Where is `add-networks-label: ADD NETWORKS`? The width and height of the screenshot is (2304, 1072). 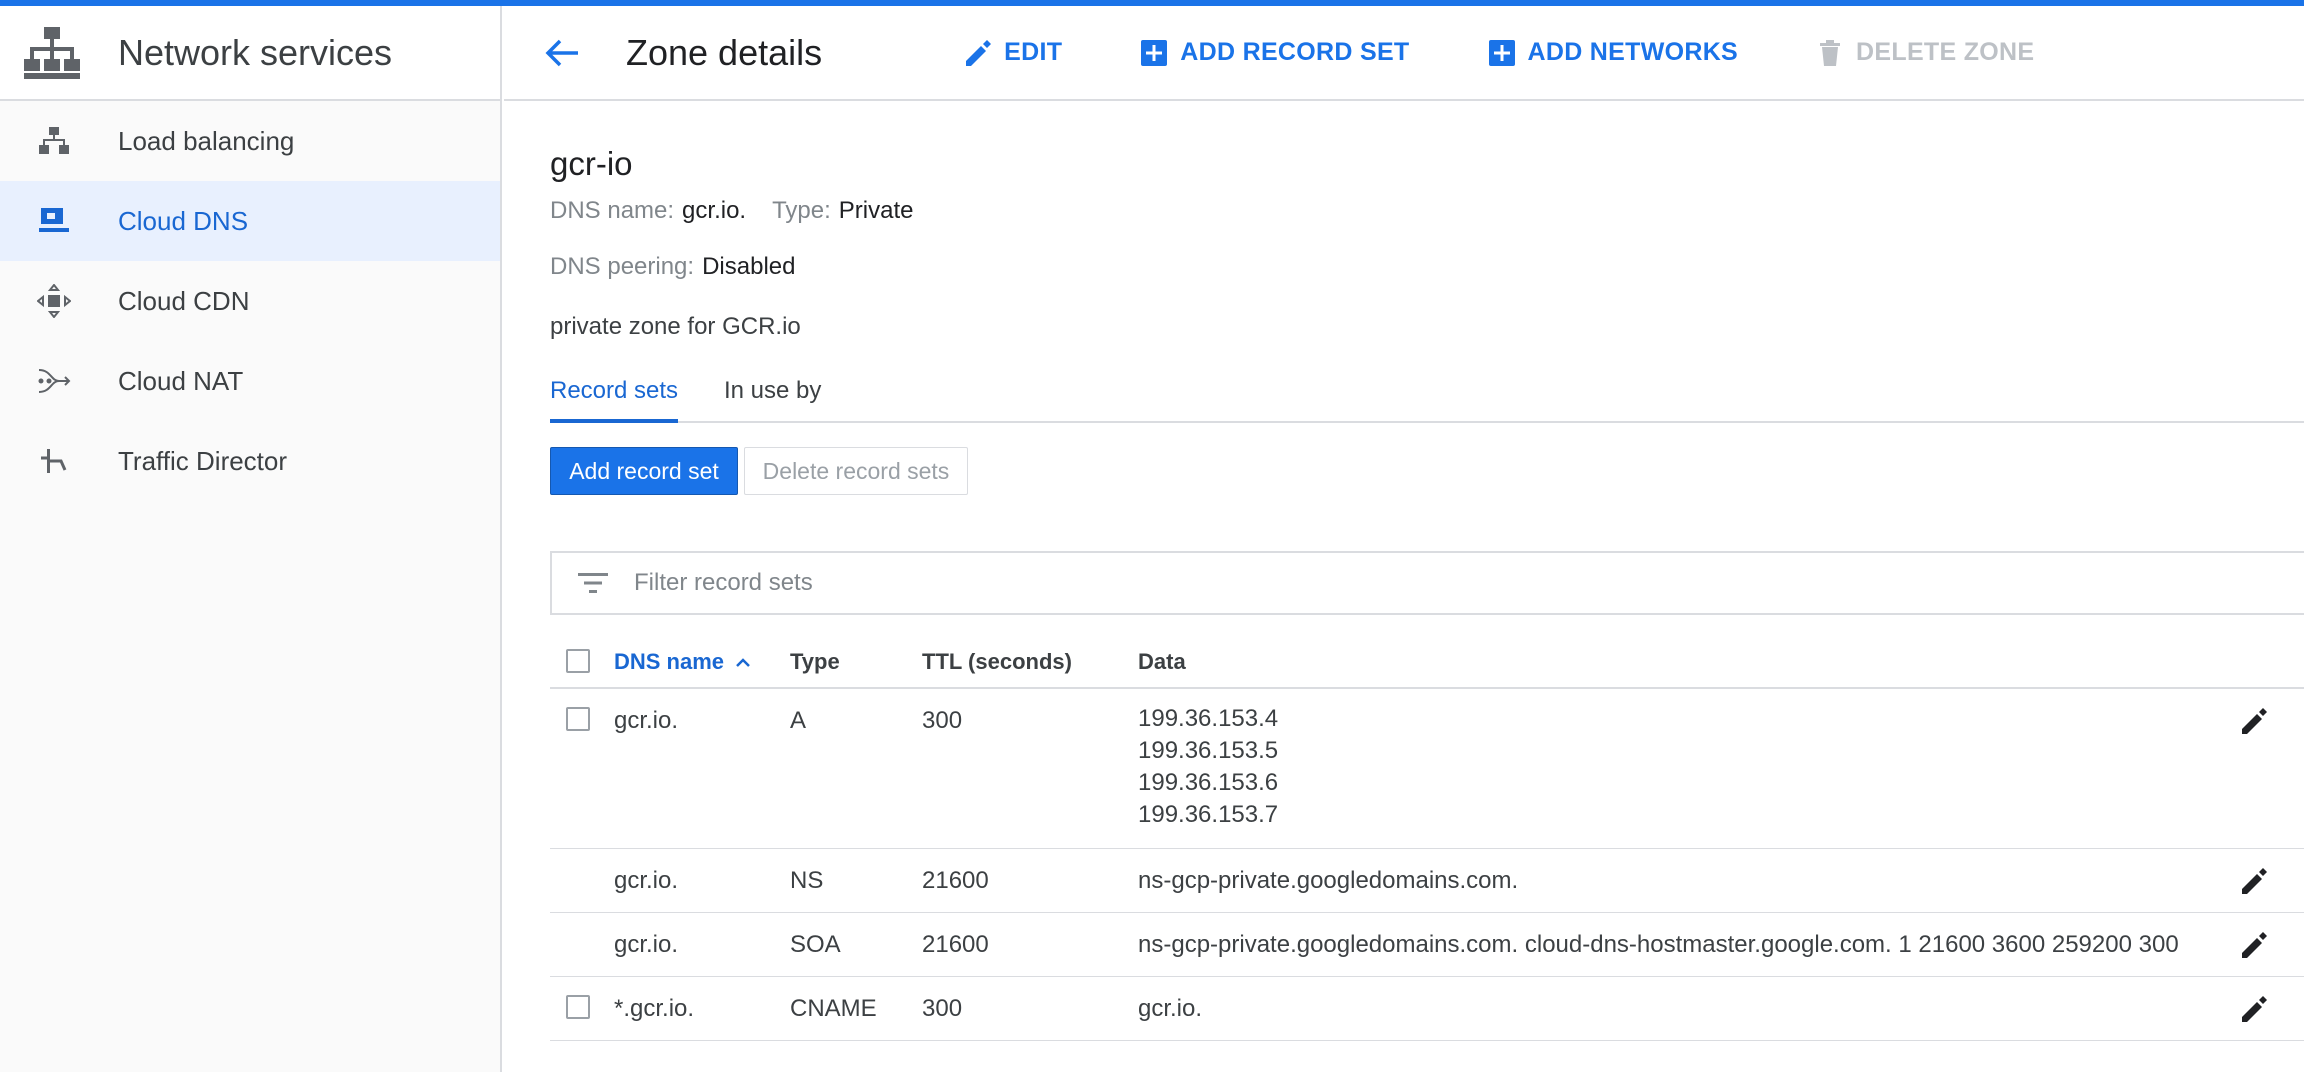
add-networks-label: ADD NETWORKS is located at coordinates (1633, 52).